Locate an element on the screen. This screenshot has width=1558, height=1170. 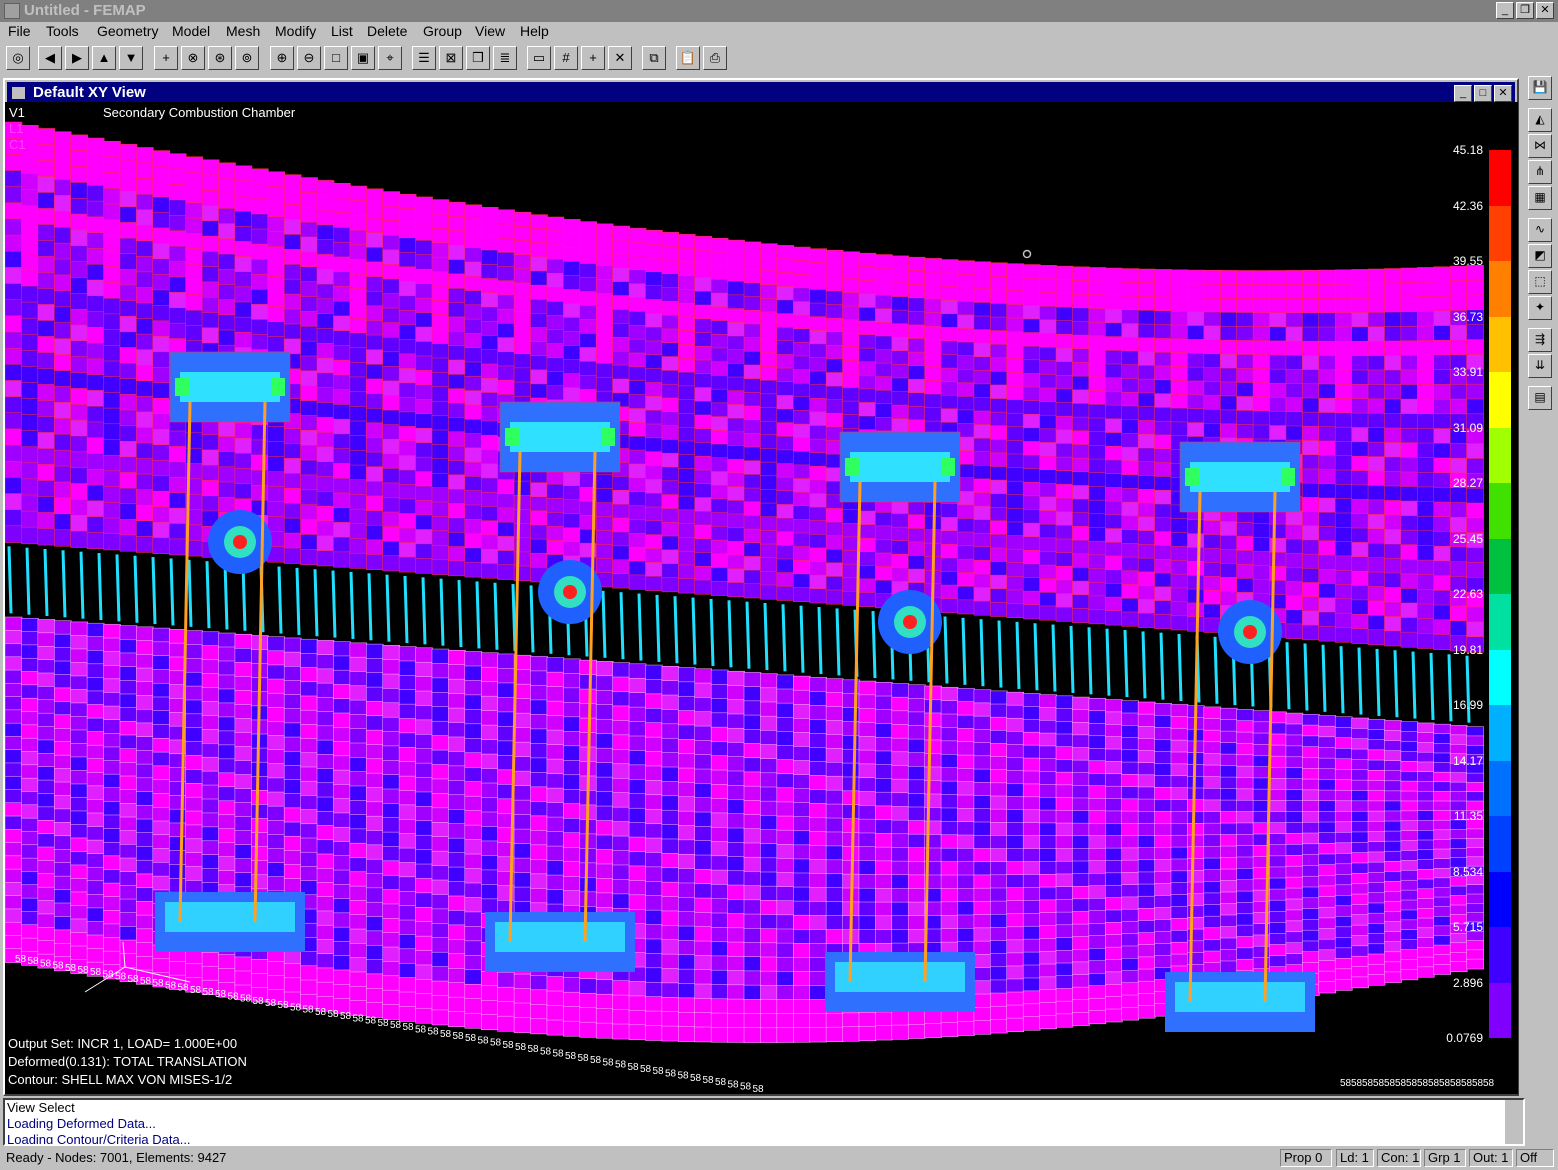
status-group: Grp 1 is located at coordinates (1445, 1158).